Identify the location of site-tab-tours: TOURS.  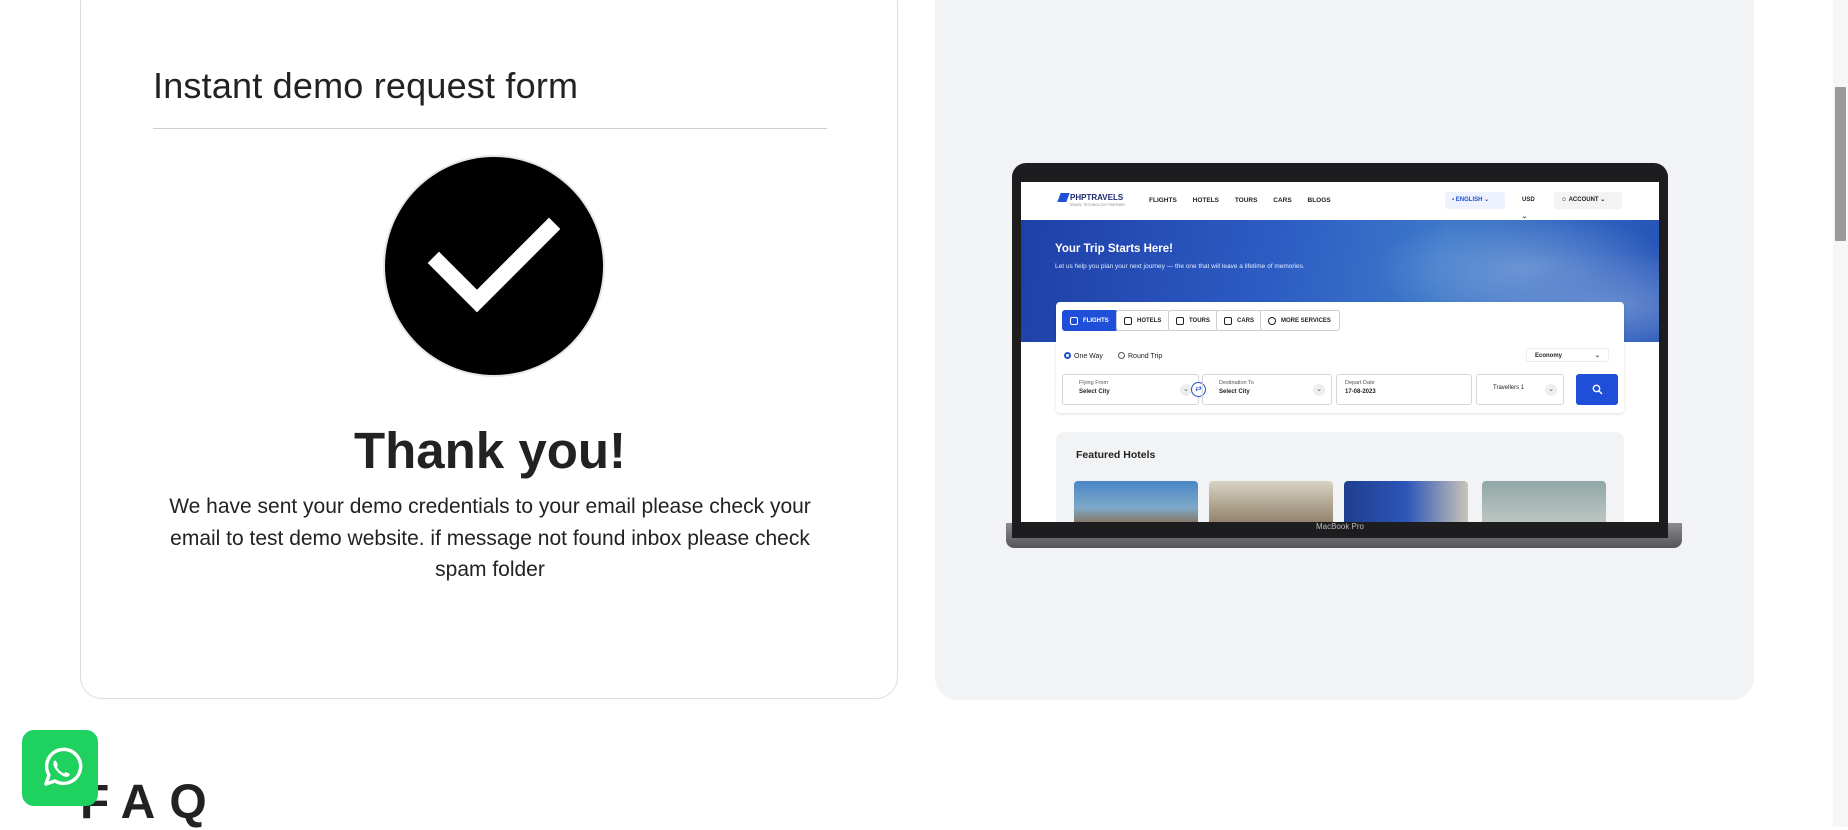
(1193, 320).